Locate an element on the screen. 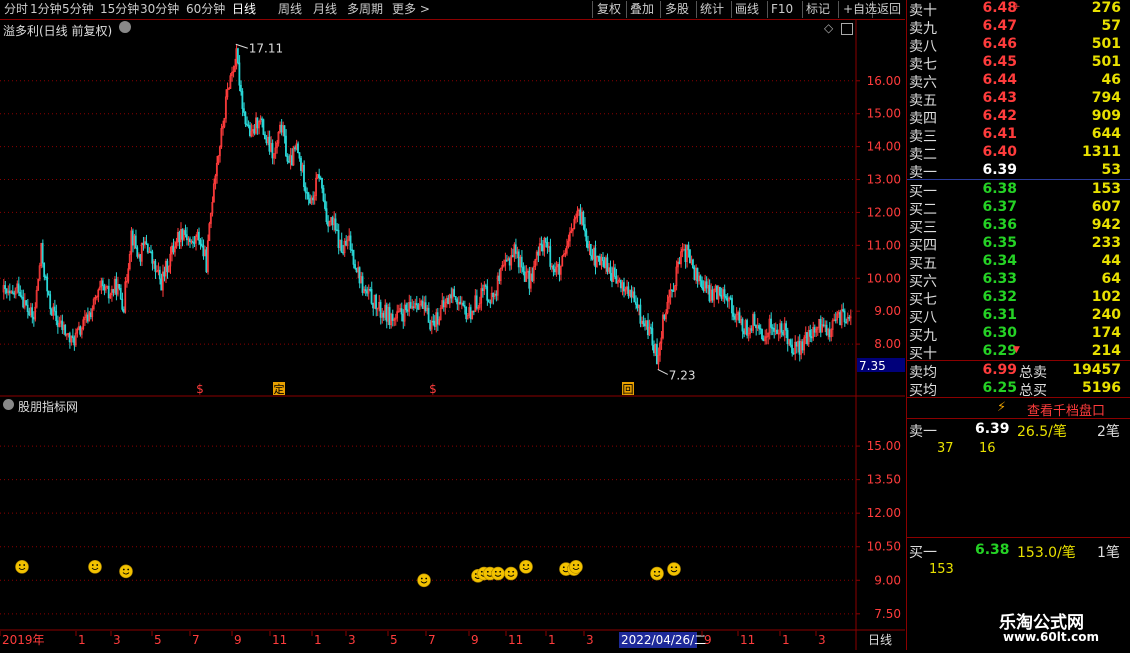 The width and height of the screenshot is (1130, 653). level-price: 6.44 is located at coordinates (999, 80).